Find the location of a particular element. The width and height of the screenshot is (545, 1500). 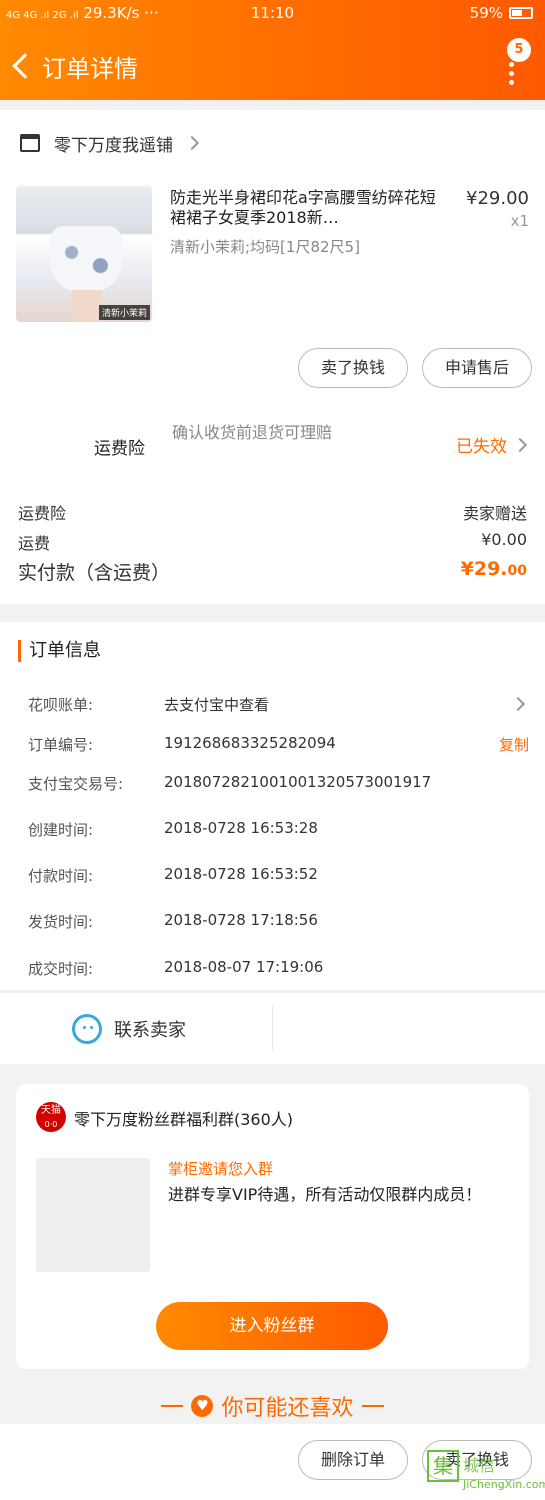

join-group-button: 进入粉丝群 is located at coordinates (272, 1326).